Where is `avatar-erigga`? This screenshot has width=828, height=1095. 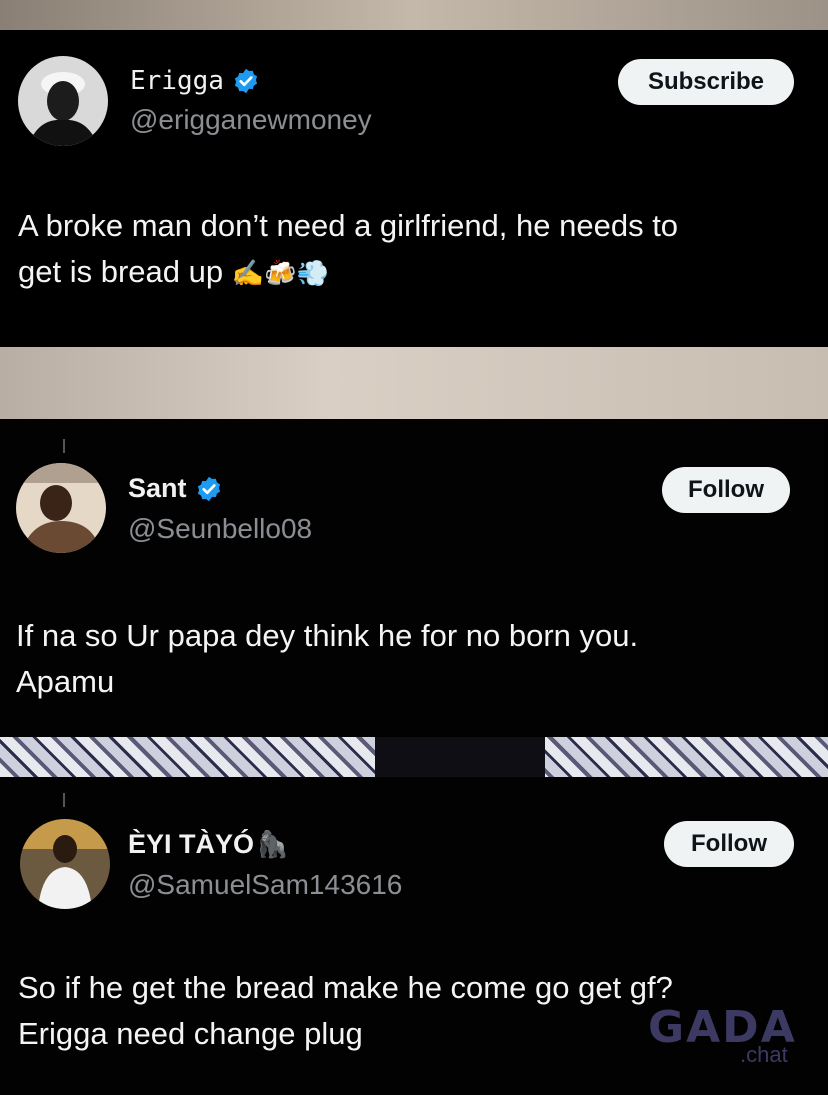 avatar-erigga is located at coordinates (63, 101).